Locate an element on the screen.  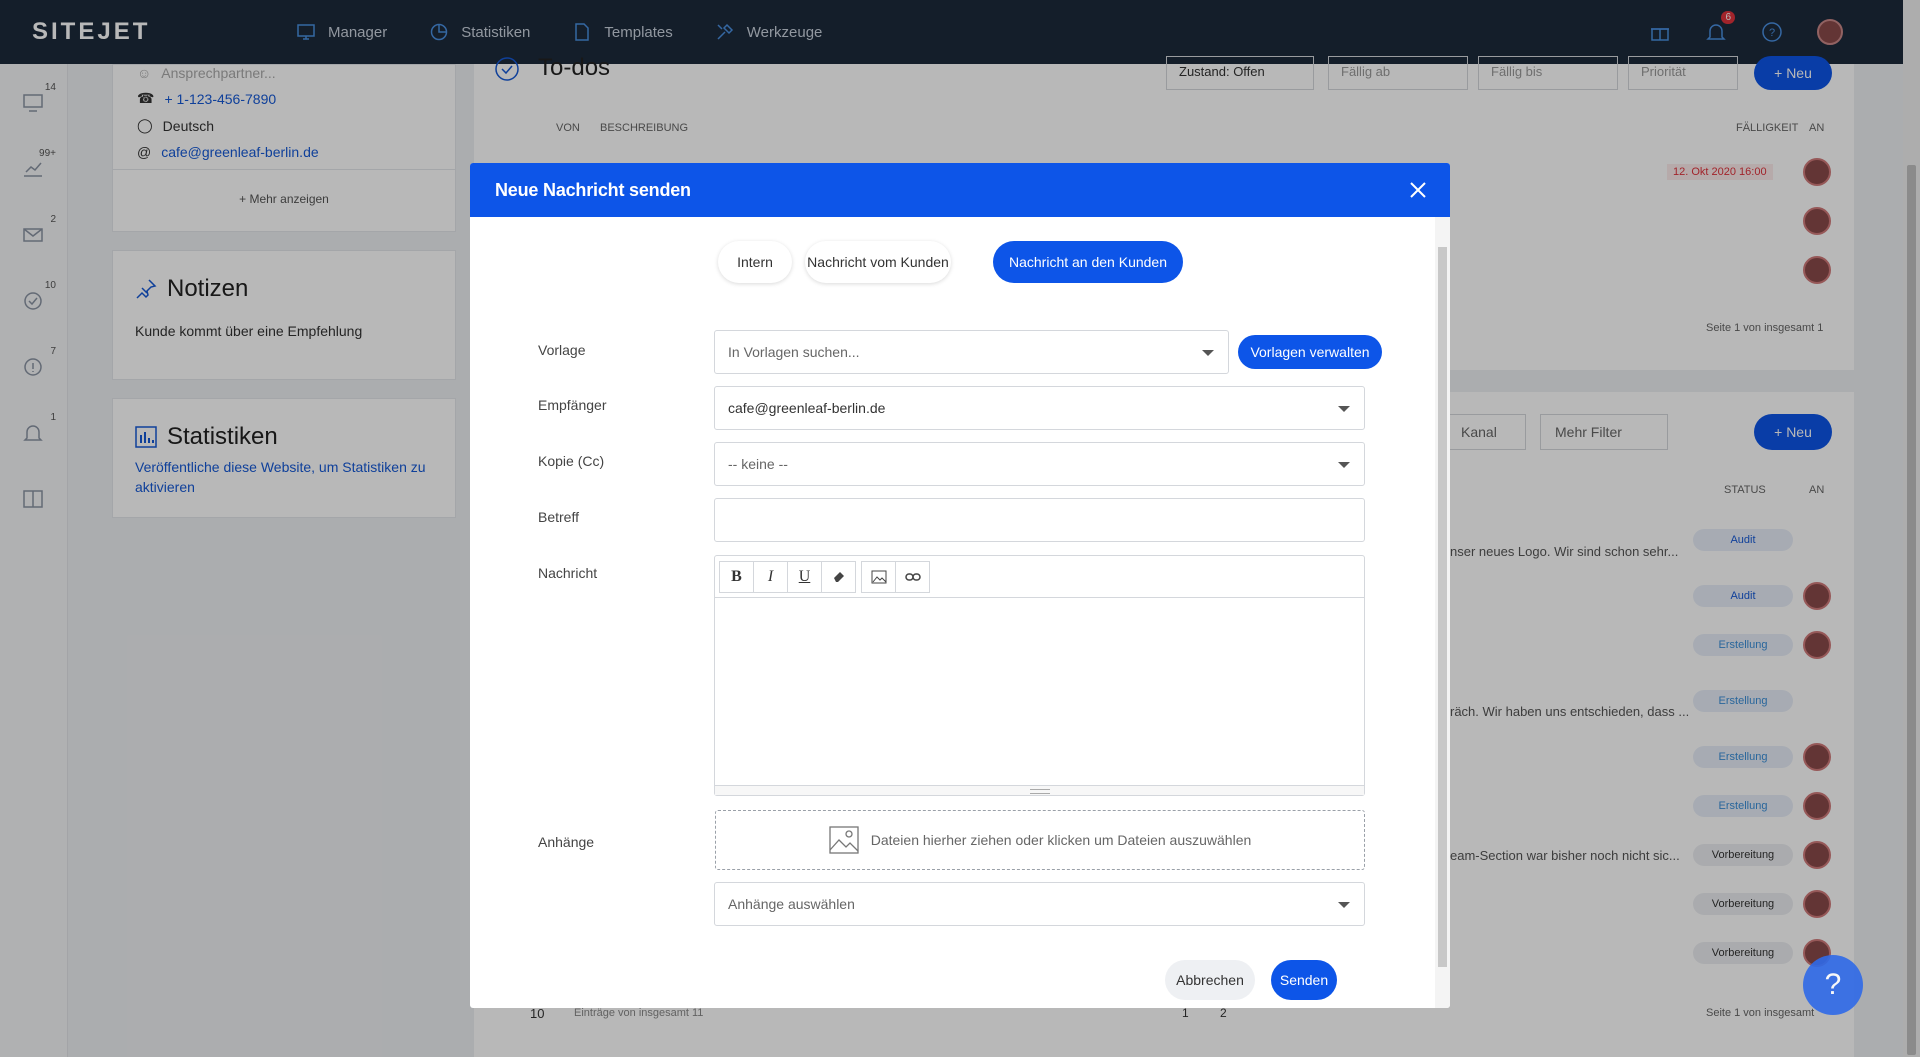
recipient-value: cafe@greenleaf-berlin.de is located at coordinates (807, 408).